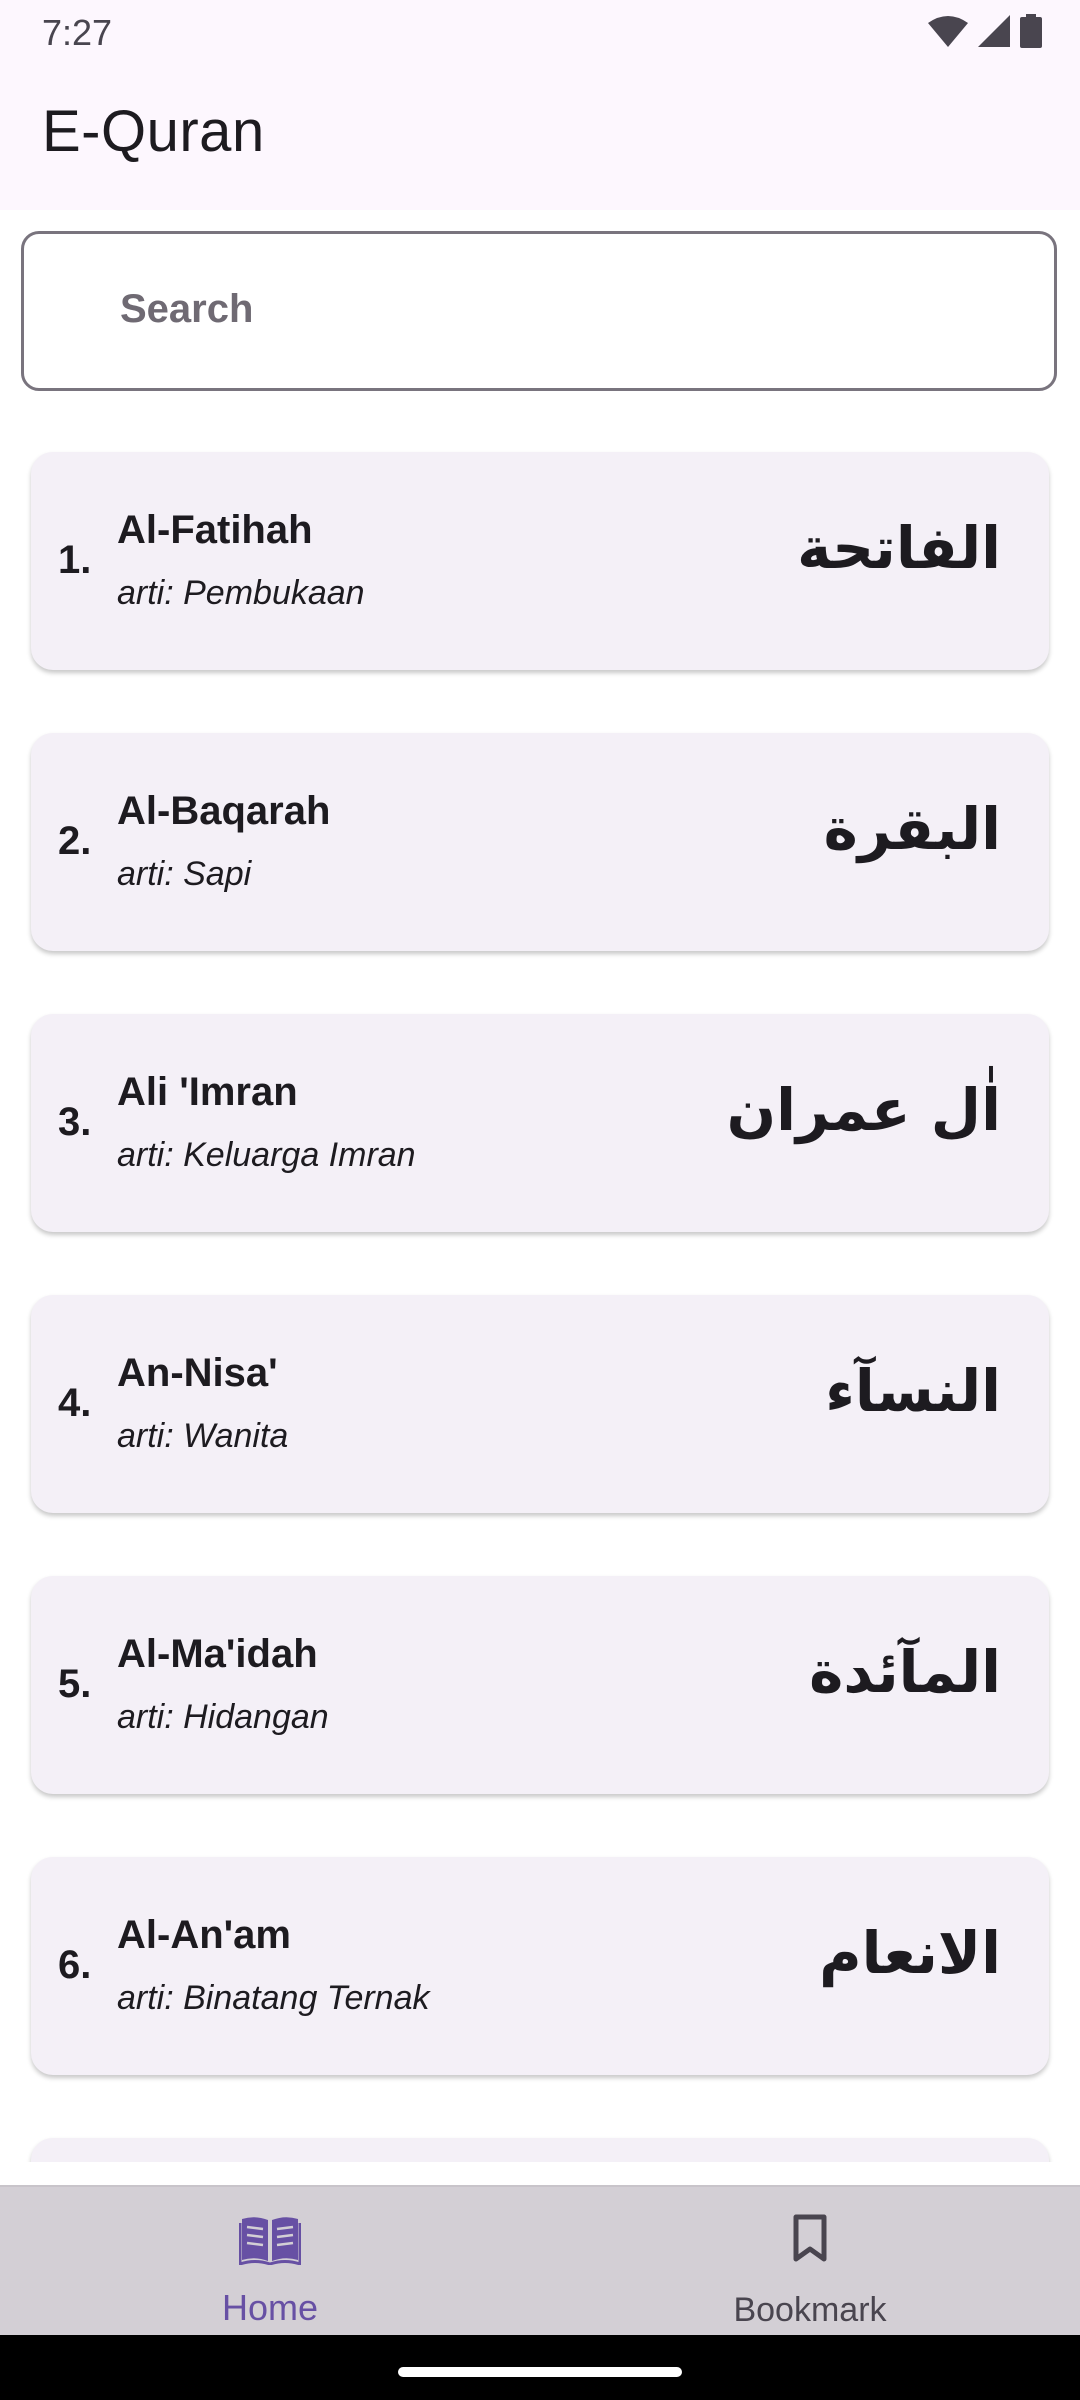  What do you see at coordinates (75, 841) in the screenshot?
I see `surah-number: 2.` at bounding box center [75, 841].